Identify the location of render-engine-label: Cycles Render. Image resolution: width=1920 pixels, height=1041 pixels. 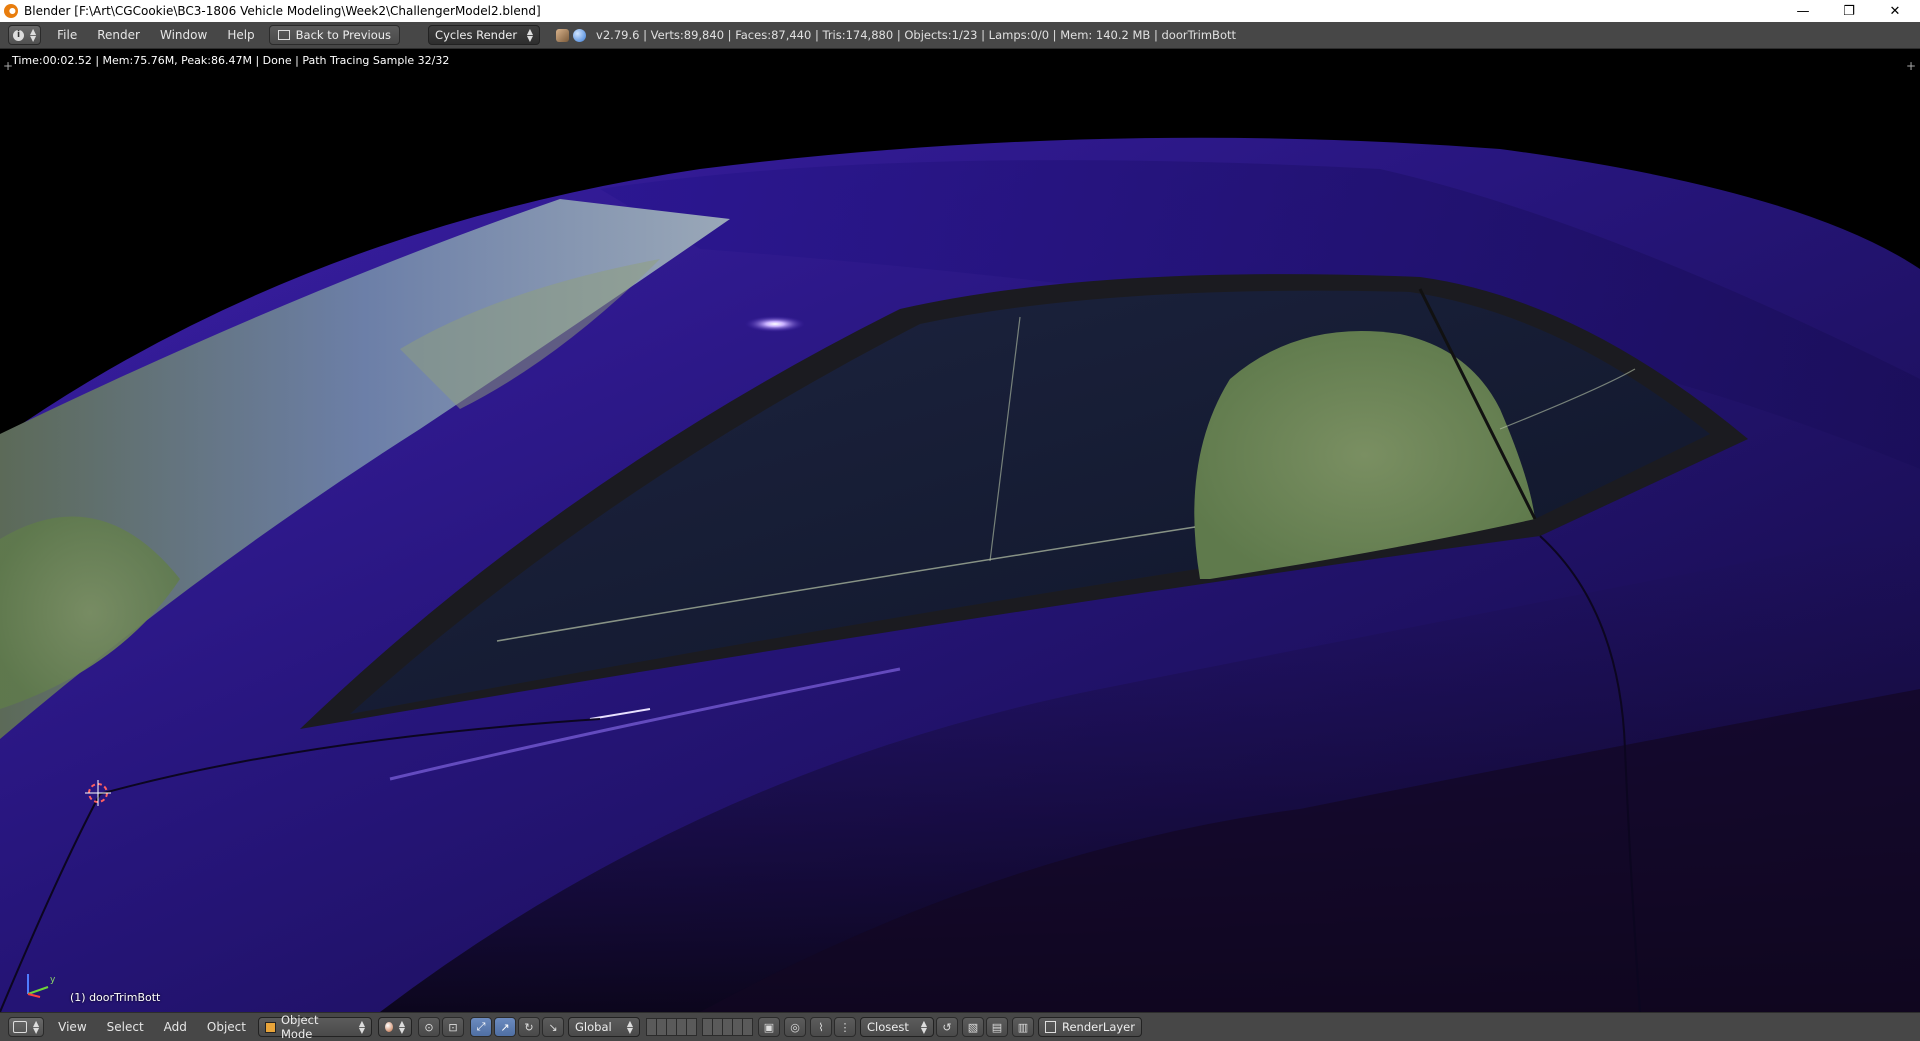
(476, 35).